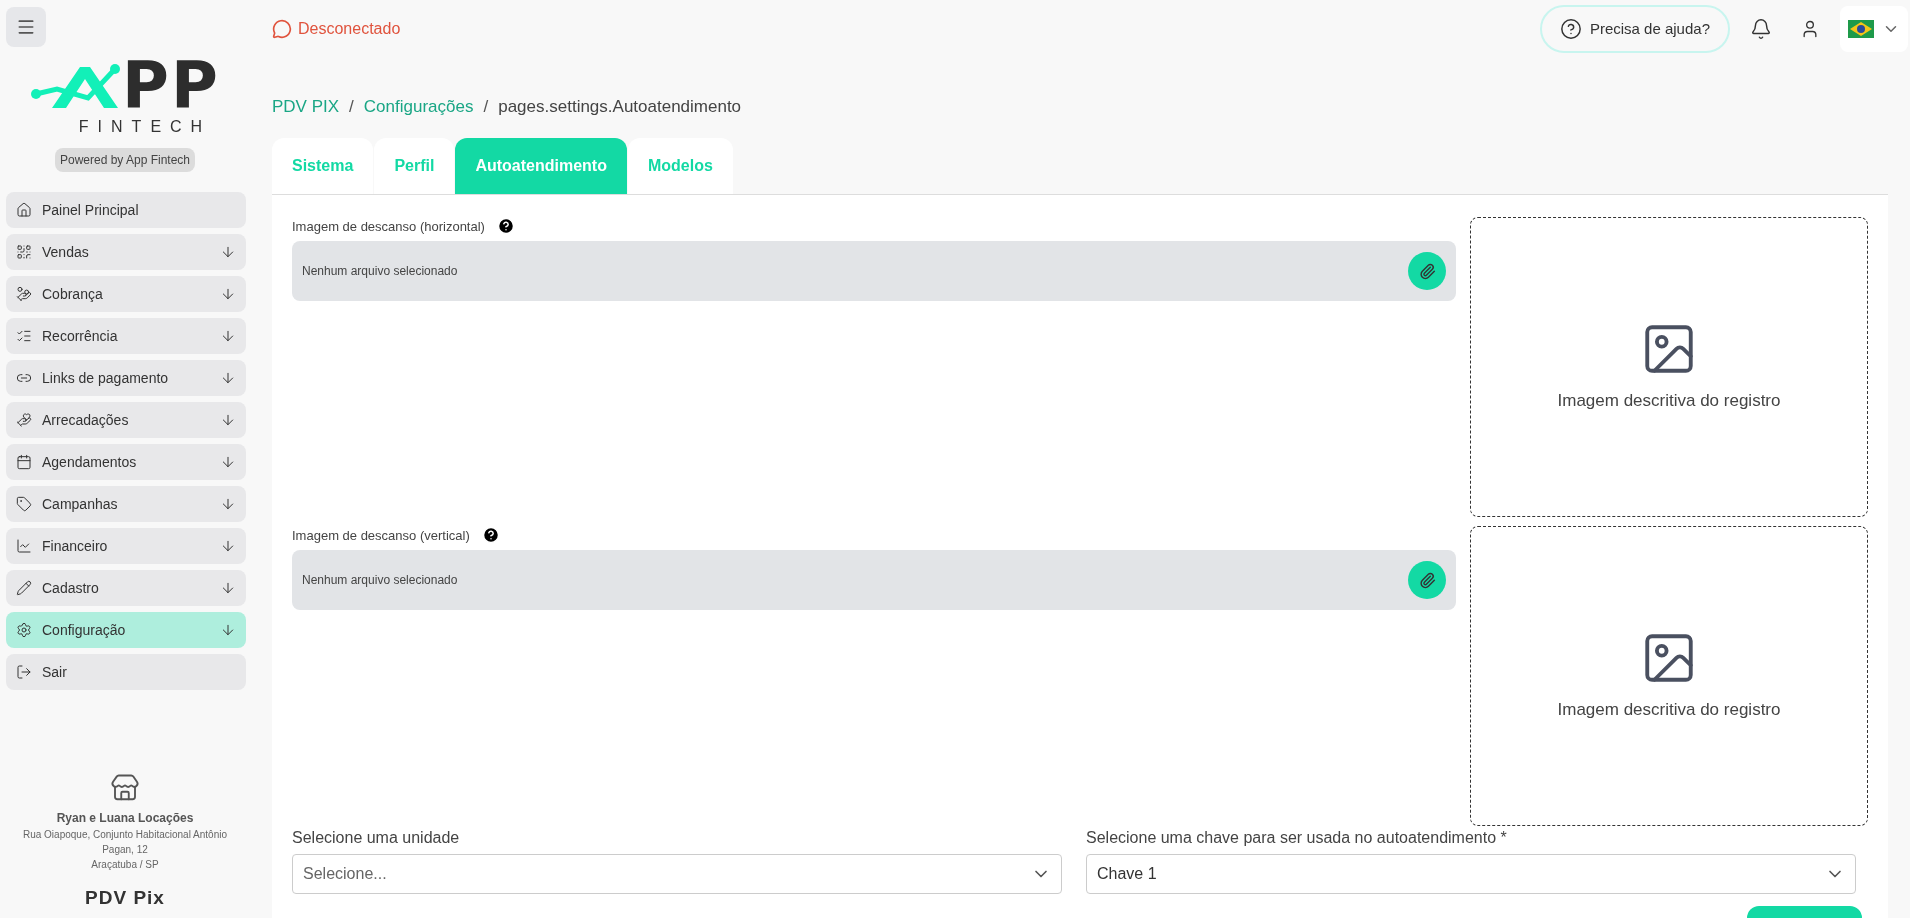  Describe the element at coordinates (388, 226) in the screenshot. I see `field-label: Imagem de descanso (horizontal)` at that location.